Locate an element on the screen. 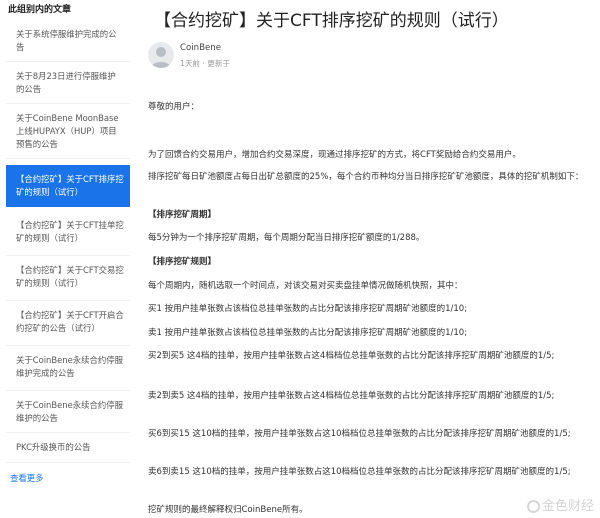  sidebar-item: 关于CoinBene永续合约停服维护完成的公告 is located at coordinates (68, 368).